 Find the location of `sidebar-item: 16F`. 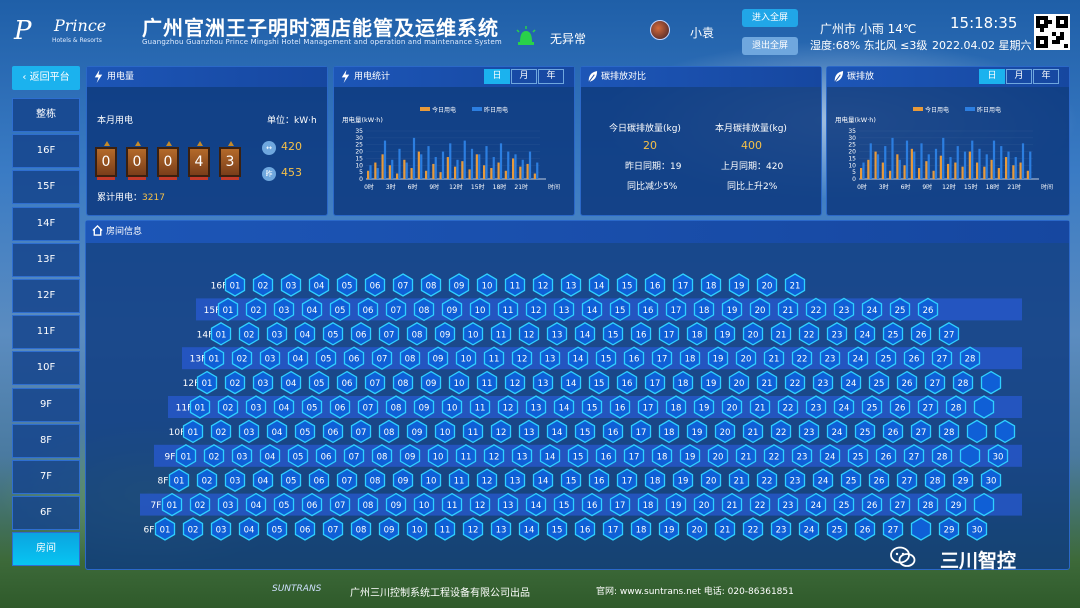

sidebar-item: 16F is located at coordinates (46, 151).